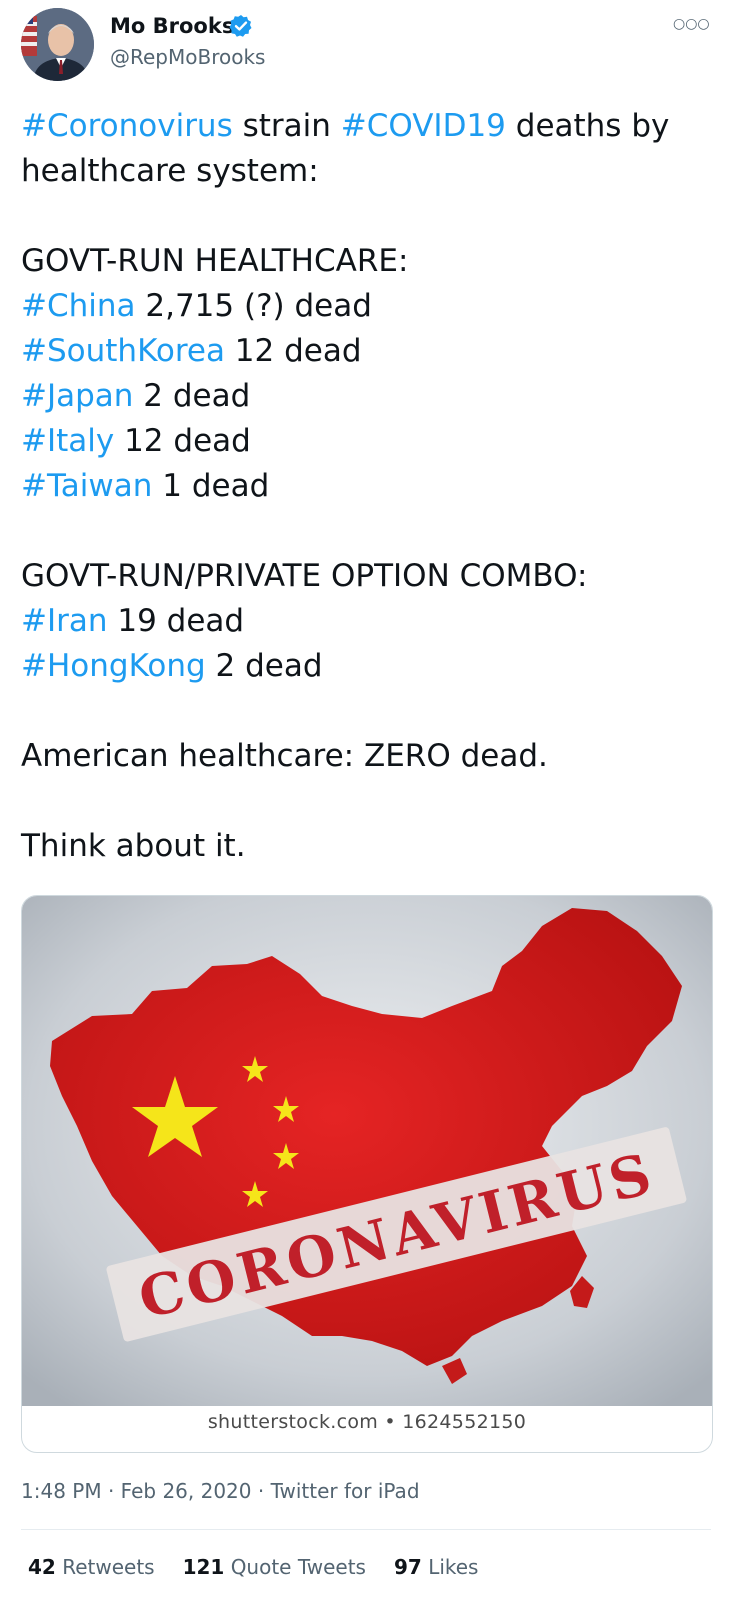 This screenshot has height=1600, width=735. What do you see at coordinates (253, 306) in the screenshot?
I see `tweet-text-segment: 2,715 (?) dead` at bounding box center [253, 306].